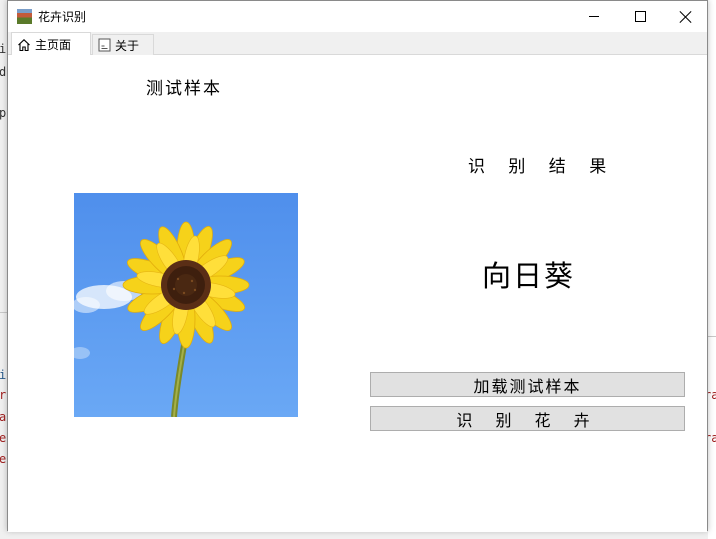 Image resolution: width=716 pixels, height=539 pixels. Describe the element at coordinates (357, 44) in the screenshot. I see `tab-bar: 主页面 关于` at that location.